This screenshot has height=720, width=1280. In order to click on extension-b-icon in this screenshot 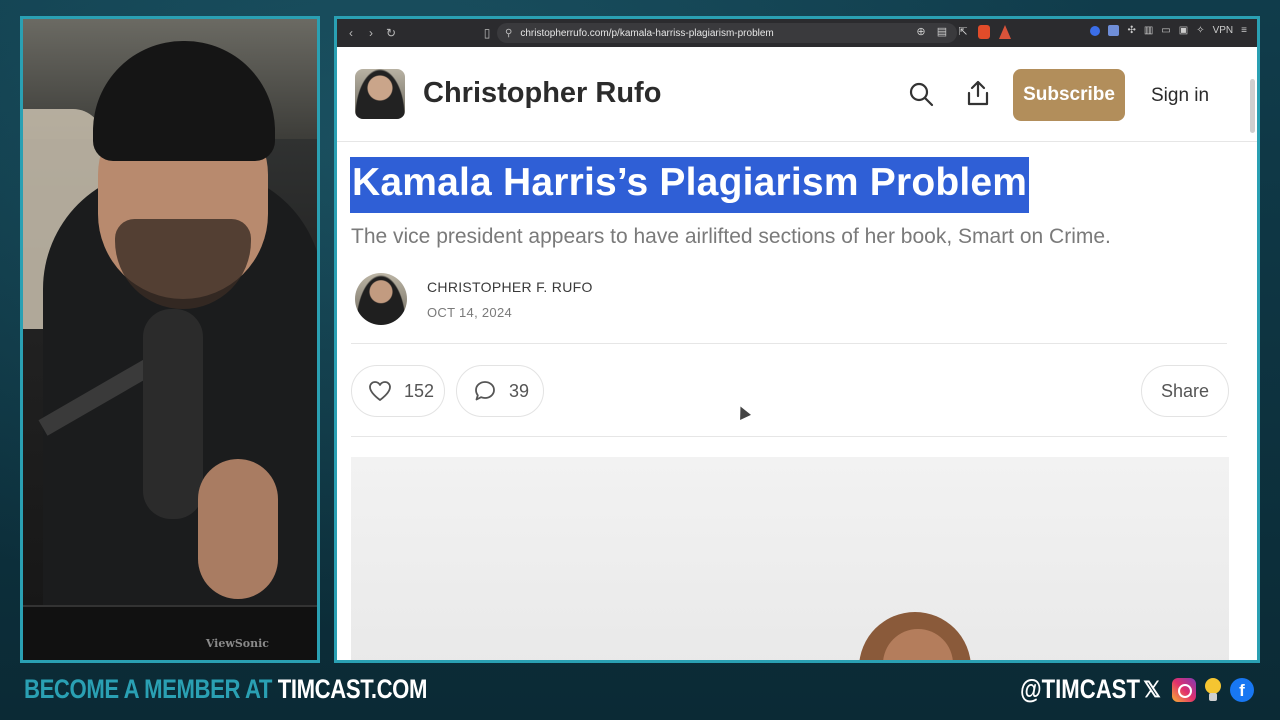, I will do `click(1114, 30)`.